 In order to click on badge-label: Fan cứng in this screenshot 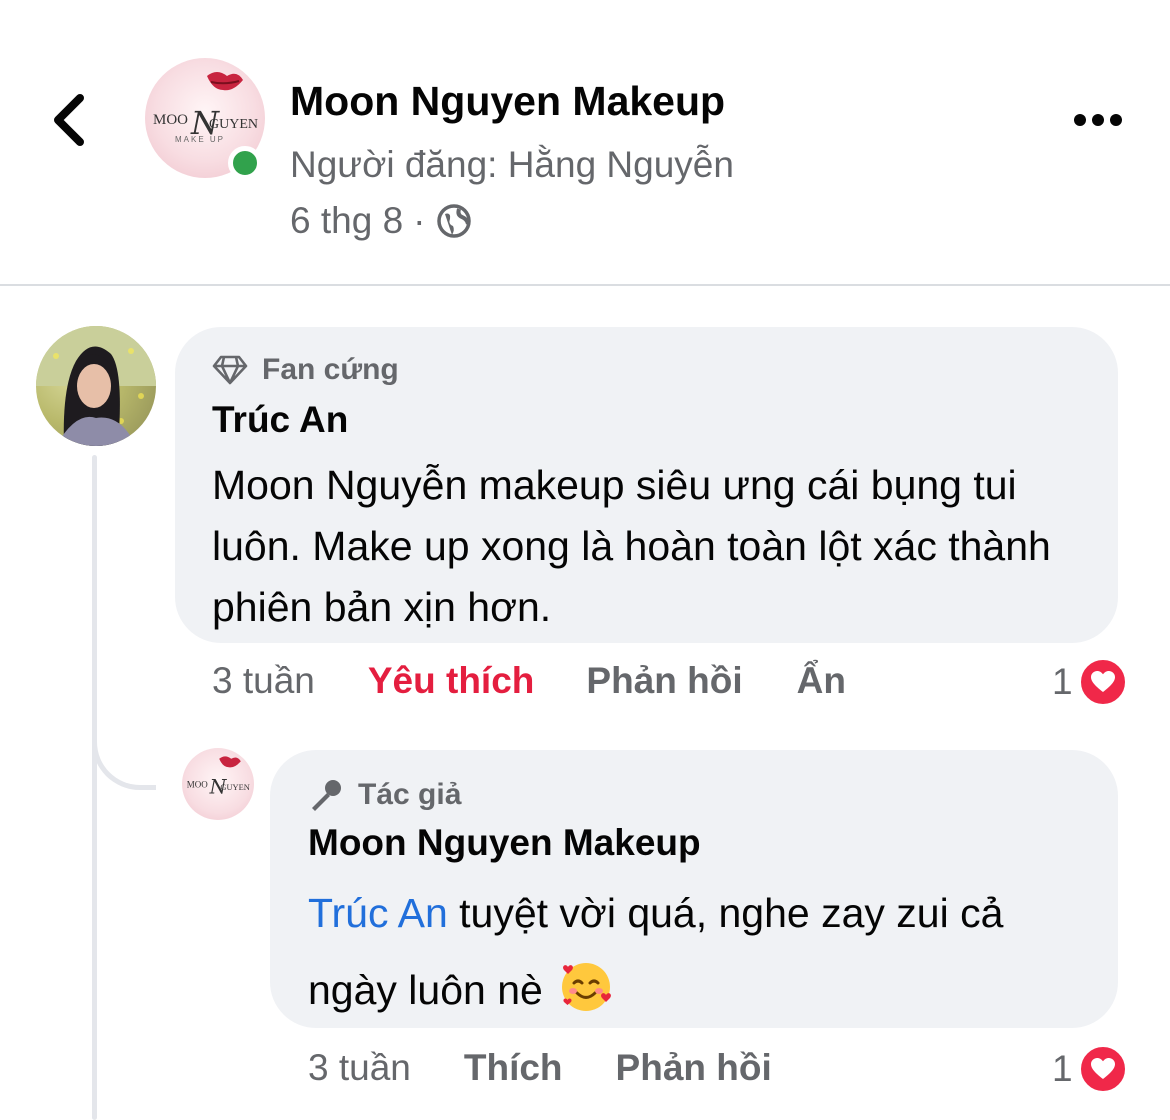, I will do `click(330, 369)`.